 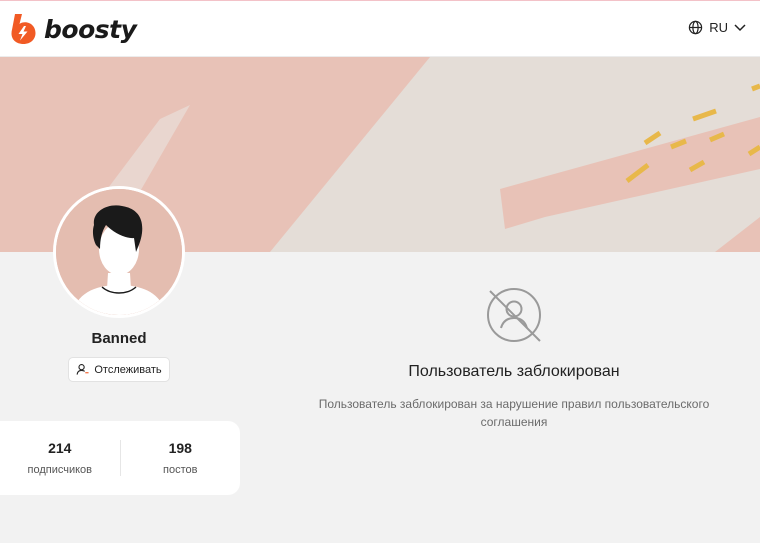 I want to click on stat-label: постов, so click(x=180, y=470).